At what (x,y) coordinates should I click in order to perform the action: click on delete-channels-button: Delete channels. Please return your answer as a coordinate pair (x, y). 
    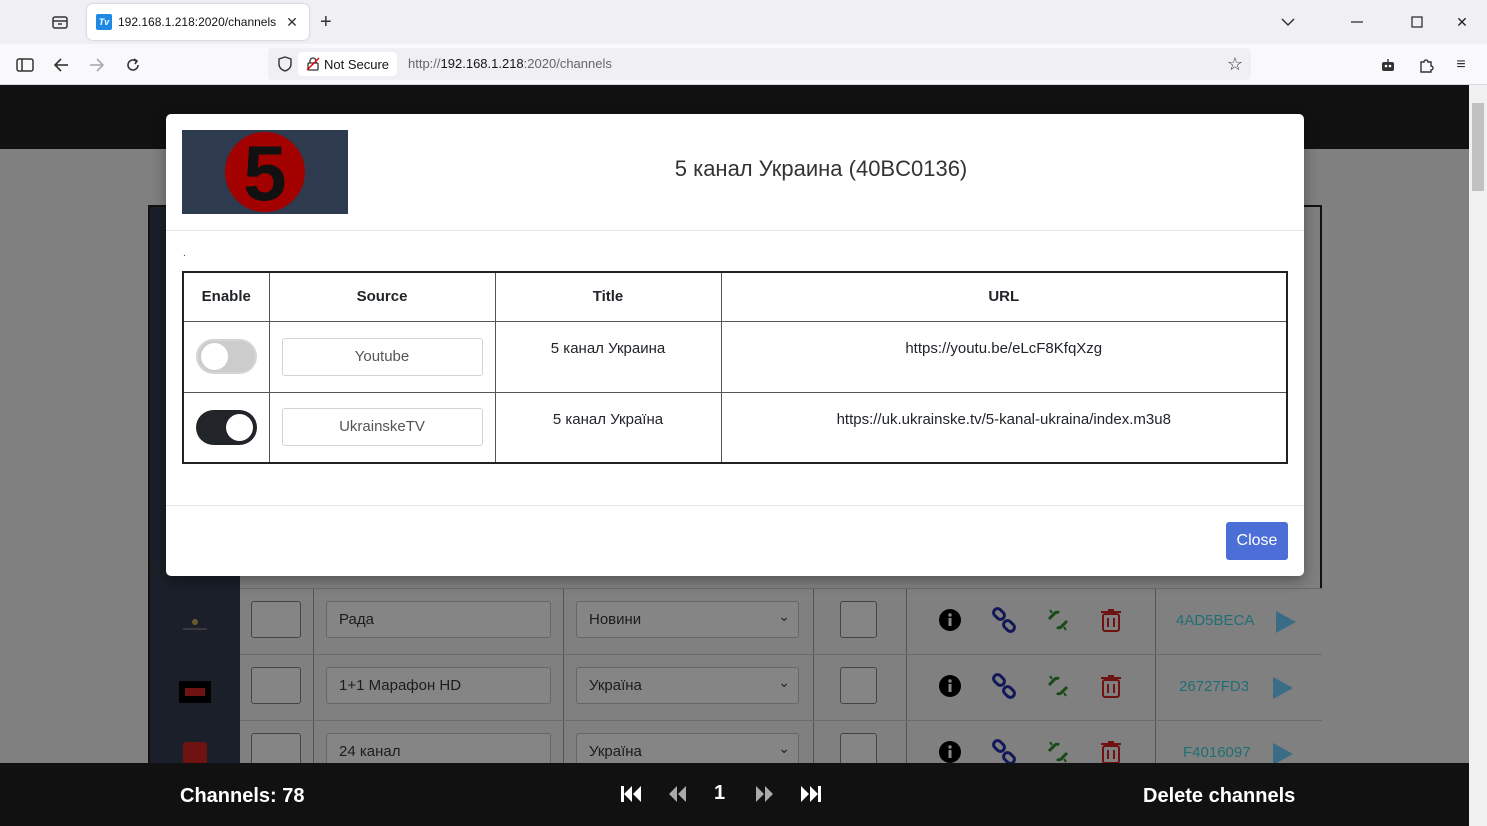
    Looking at the image, I should click on (1219, 796).